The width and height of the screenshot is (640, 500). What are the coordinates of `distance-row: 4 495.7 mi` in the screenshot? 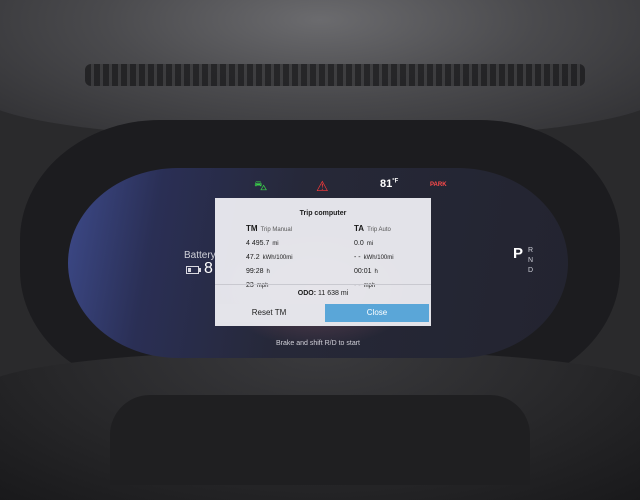 It's located at (262, 243).